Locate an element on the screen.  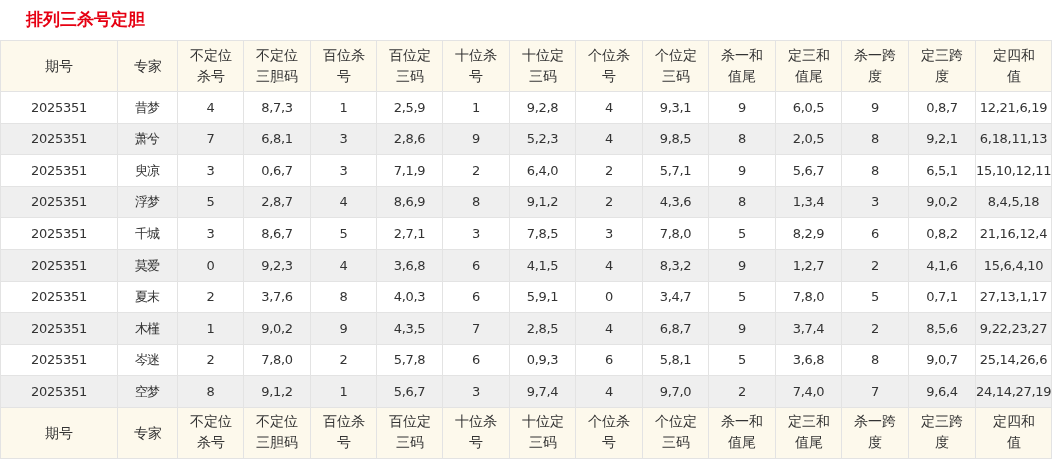
table-cell: 5,7,8 is located at coordinates (409, 360).